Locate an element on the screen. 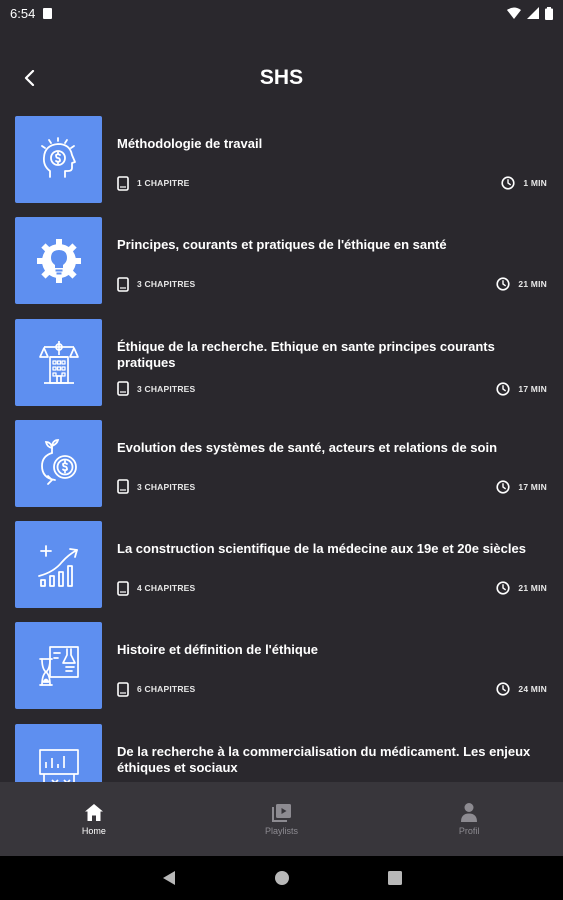  bottom-nav: Home Playlists Profil is located at coordinates (281, 819).